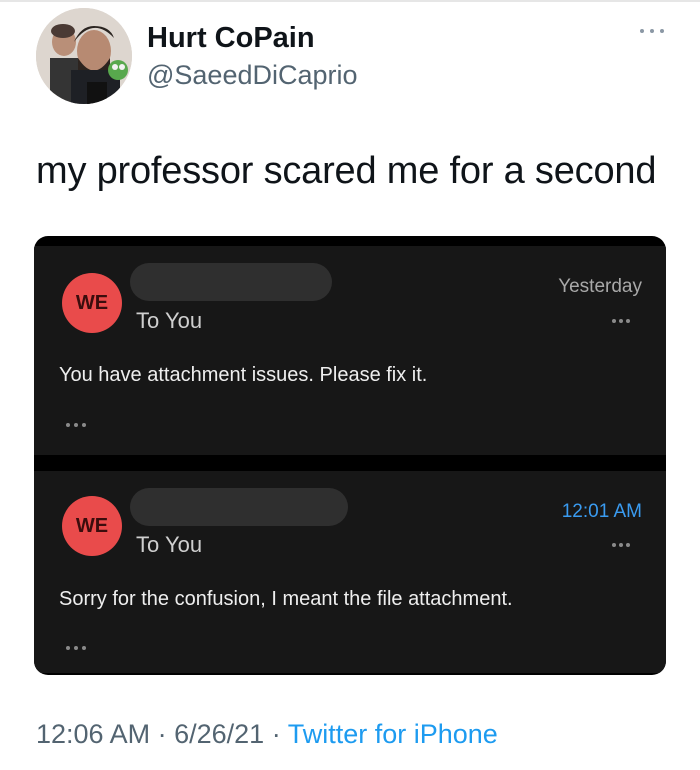  I want to click on avatar-photo, so click(84, 56).